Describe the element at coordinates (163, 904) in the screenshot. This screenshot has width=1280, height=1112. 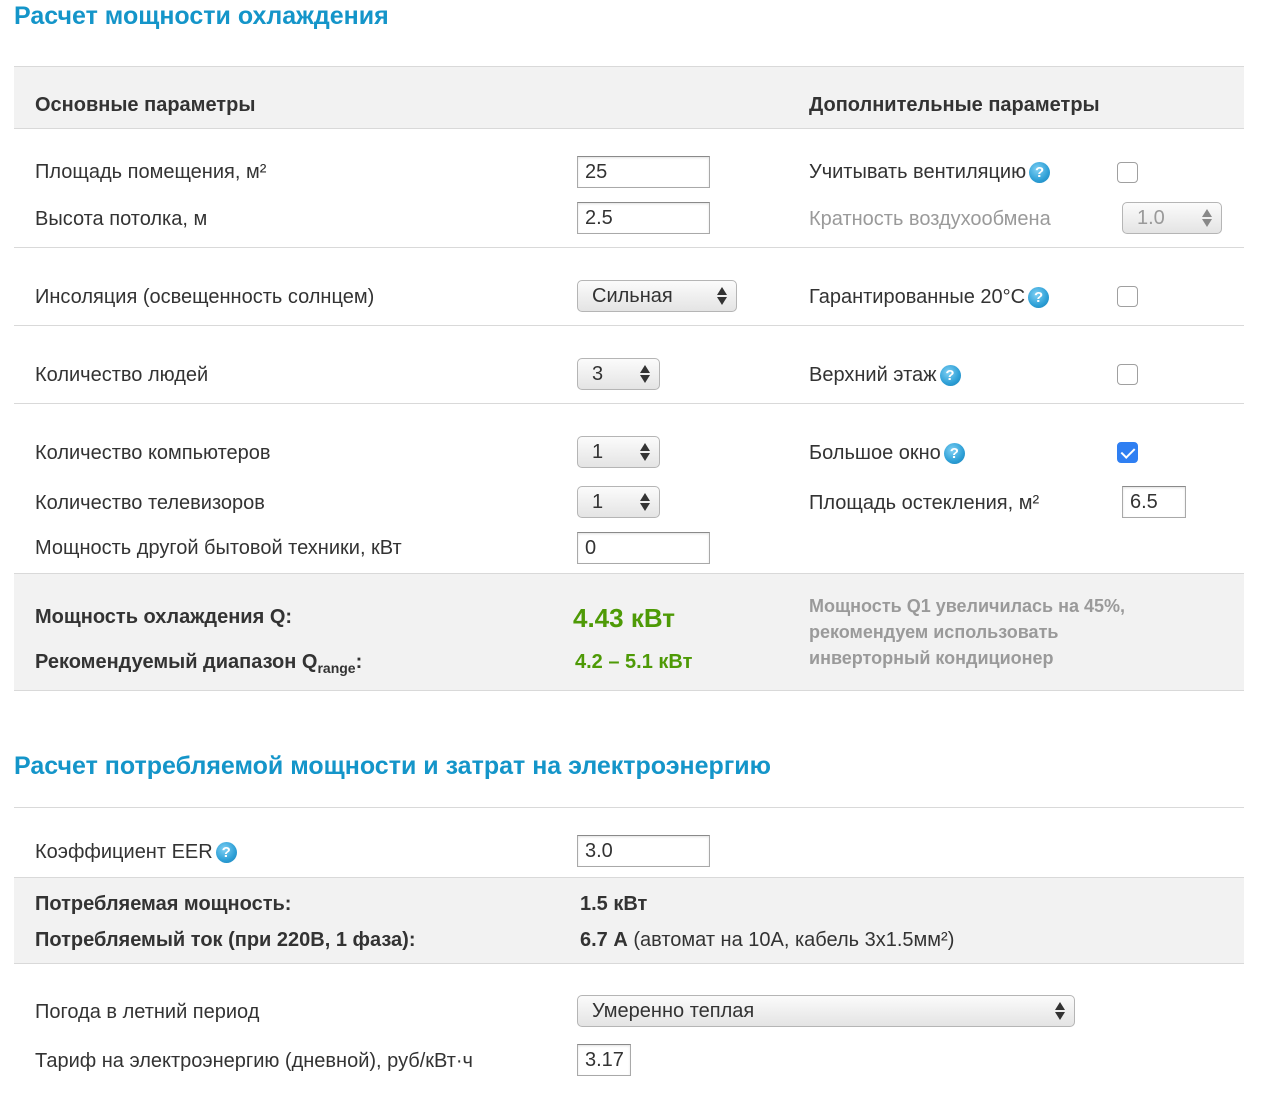
I see `consumption-label: Потребляемая мощность:` at that location.